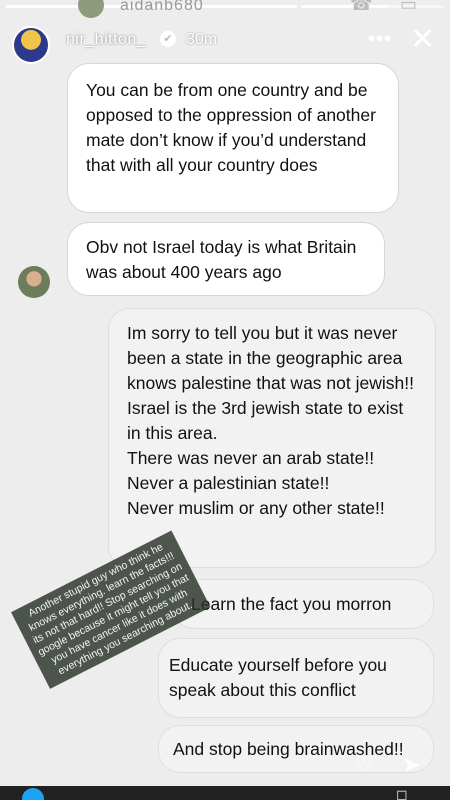 This screenshot has width=450, height=800. What do you see at coordinates (168, 39) in the screenshot?
I see `verified-icon: ✔` at bounding box center [168, 39].